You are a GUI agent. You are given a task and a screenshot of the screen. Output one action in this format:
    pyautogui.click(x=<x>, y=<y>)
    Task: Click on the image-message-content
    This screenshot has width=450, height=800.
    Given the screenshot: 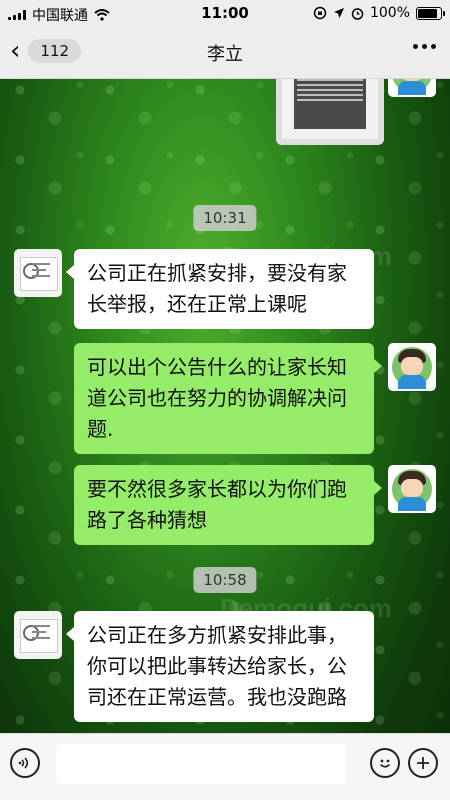 What is the action you would take?
    pyautogui.click(x=330, y=104)
    